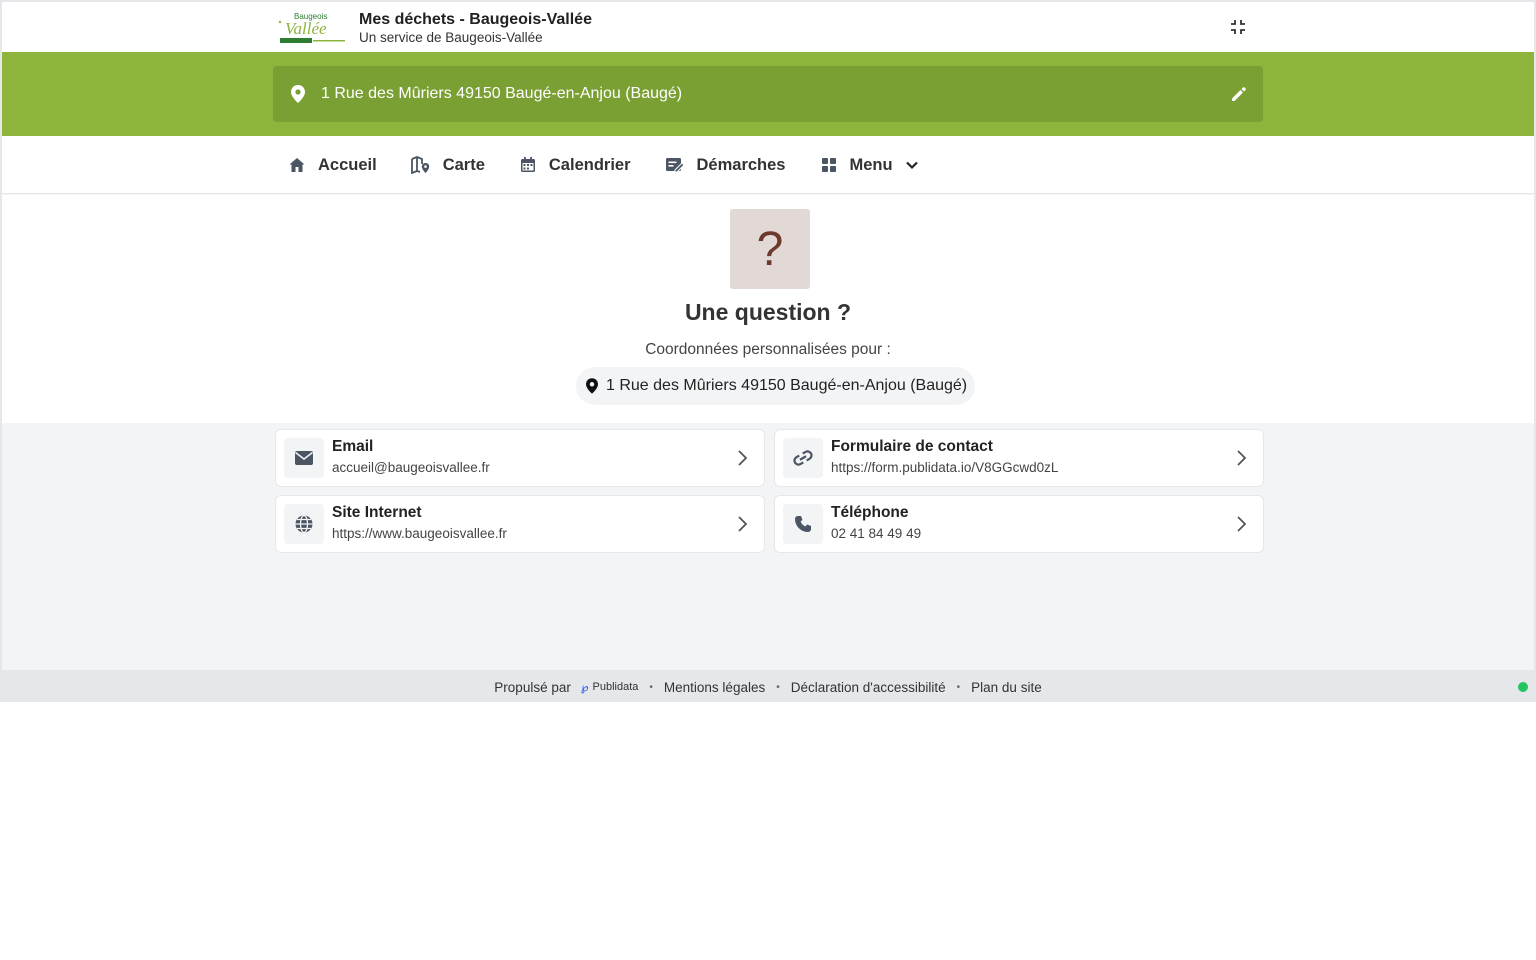 The image size is (1536, 960). What do you see at coordinates (353, 446) in the screenshot?
I see `contact-title: Email` at bounding box center [353, 446].